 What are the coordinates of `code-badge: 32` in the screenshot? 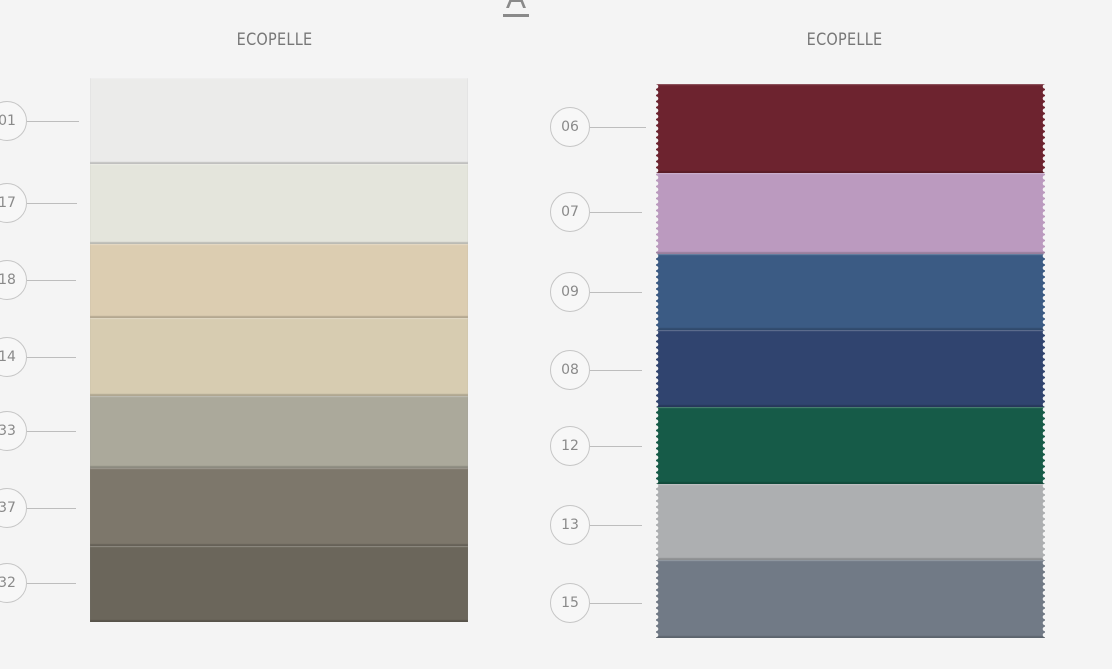 It's located at (13, 583).